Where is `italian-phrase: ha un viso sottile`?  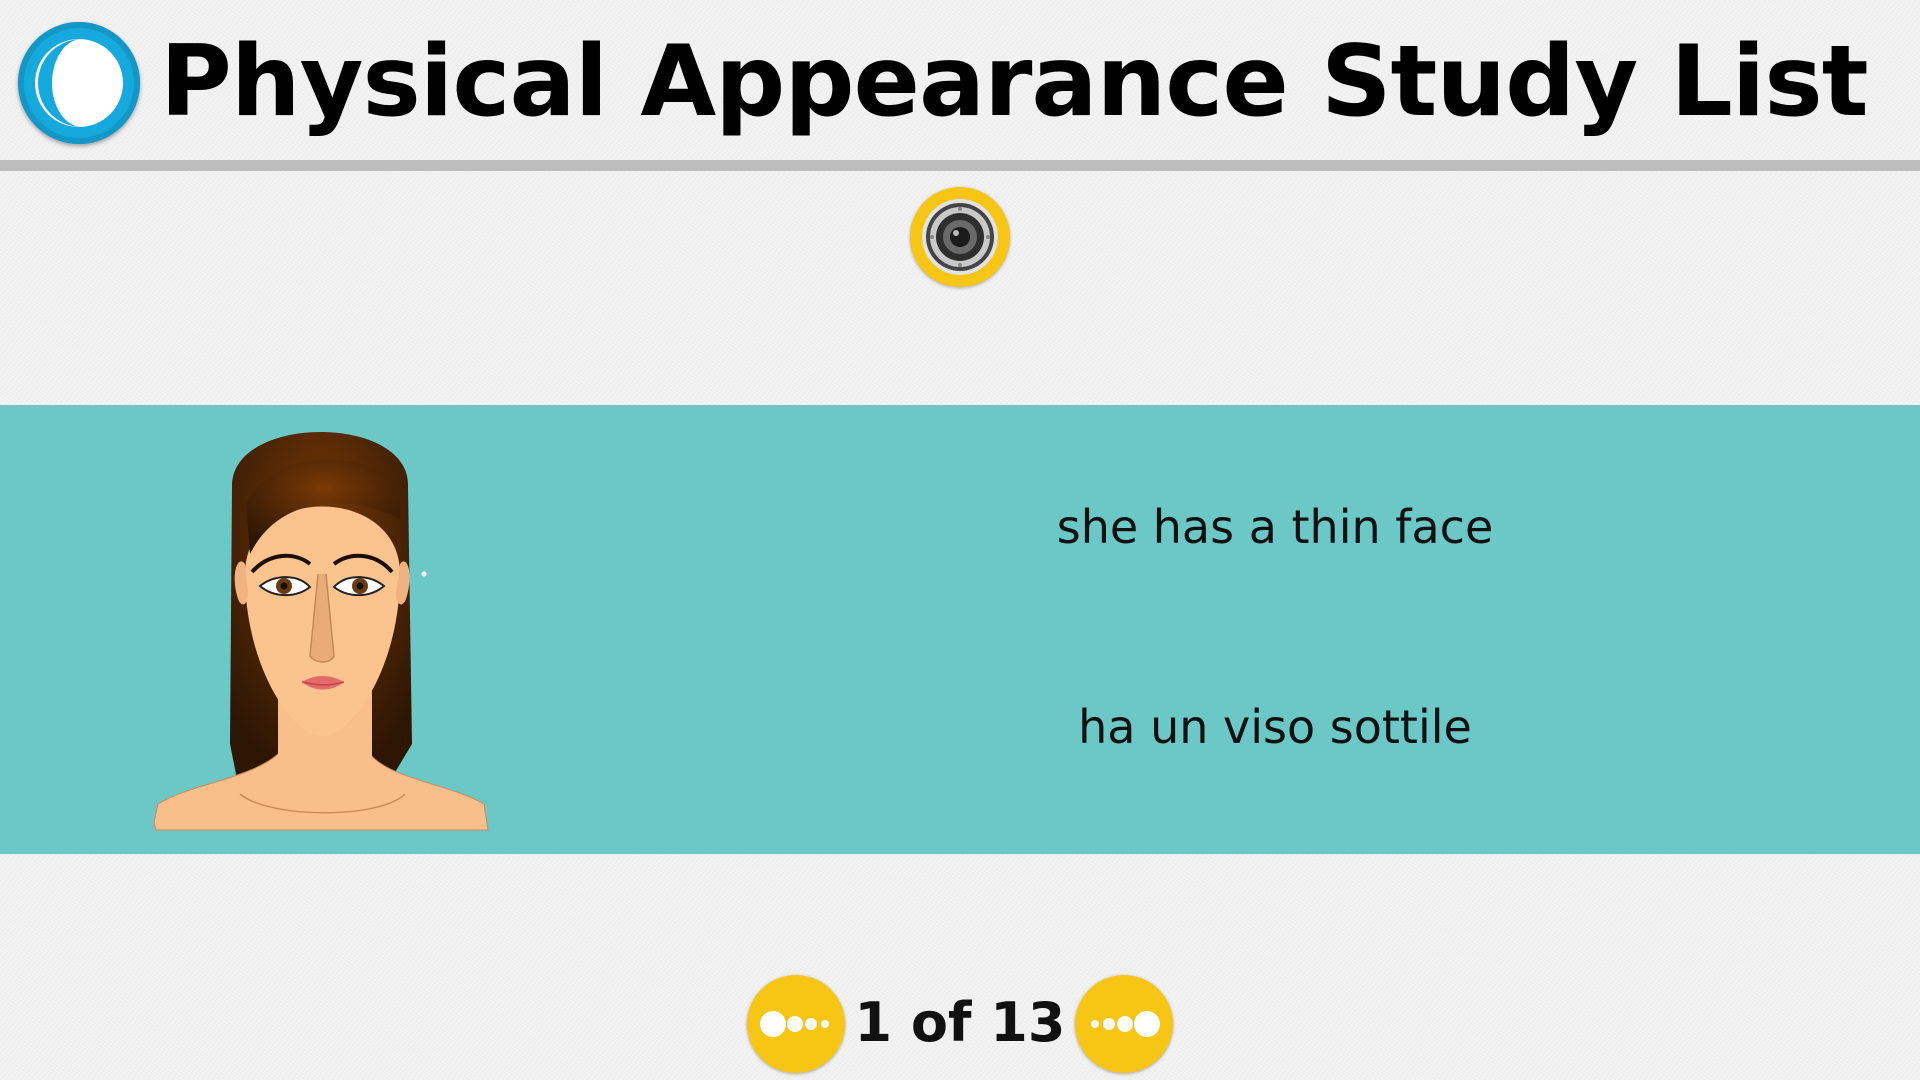 italian-phrase: ha un viso sottile is located at coordinates (1275, 727).